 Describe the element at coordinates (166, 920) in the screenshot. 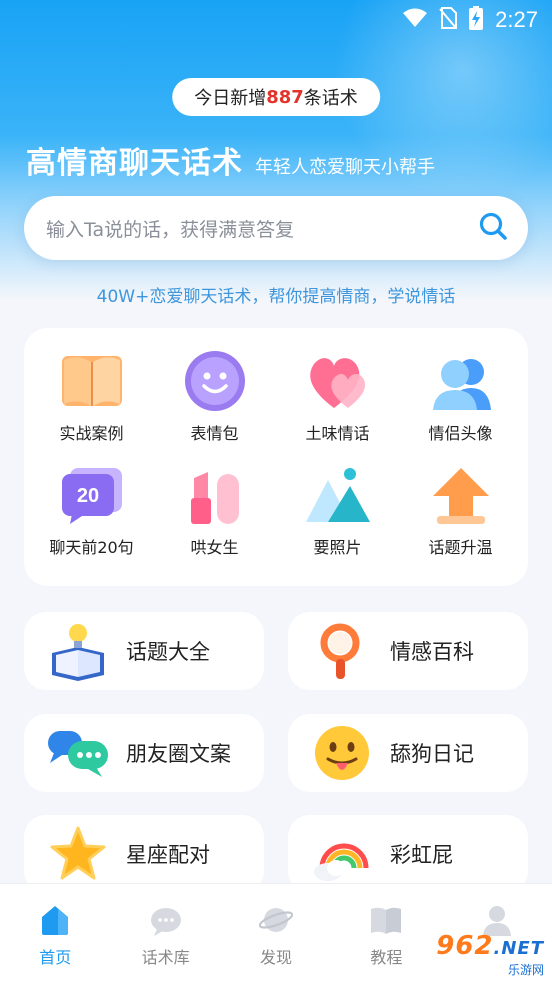

I see `chat-library-icon` at that location.